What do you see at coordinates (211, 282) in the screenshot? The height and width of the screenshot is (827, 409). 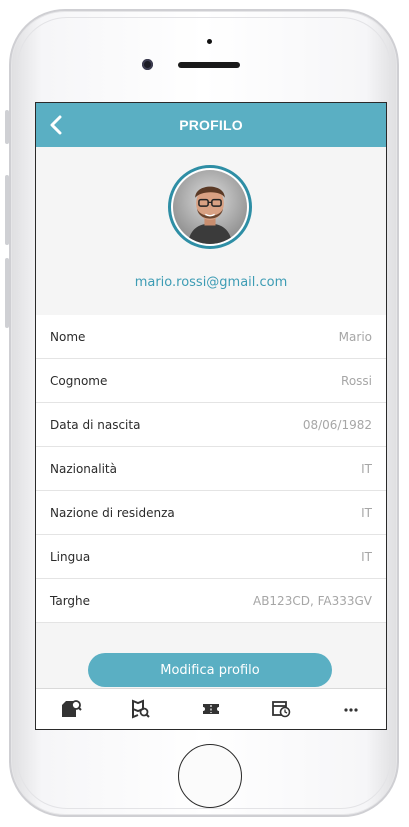 I see `user-email: mario.rossi@gmail.com` at bounding box center [211, 282].